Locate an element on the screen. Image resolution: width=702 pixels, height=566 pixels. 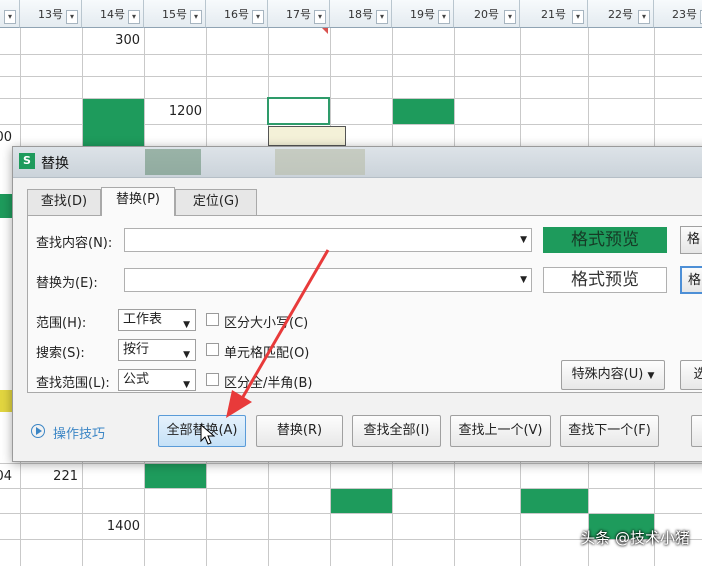
tab-replace: 替换(P) is located at coordinates (138, 201).